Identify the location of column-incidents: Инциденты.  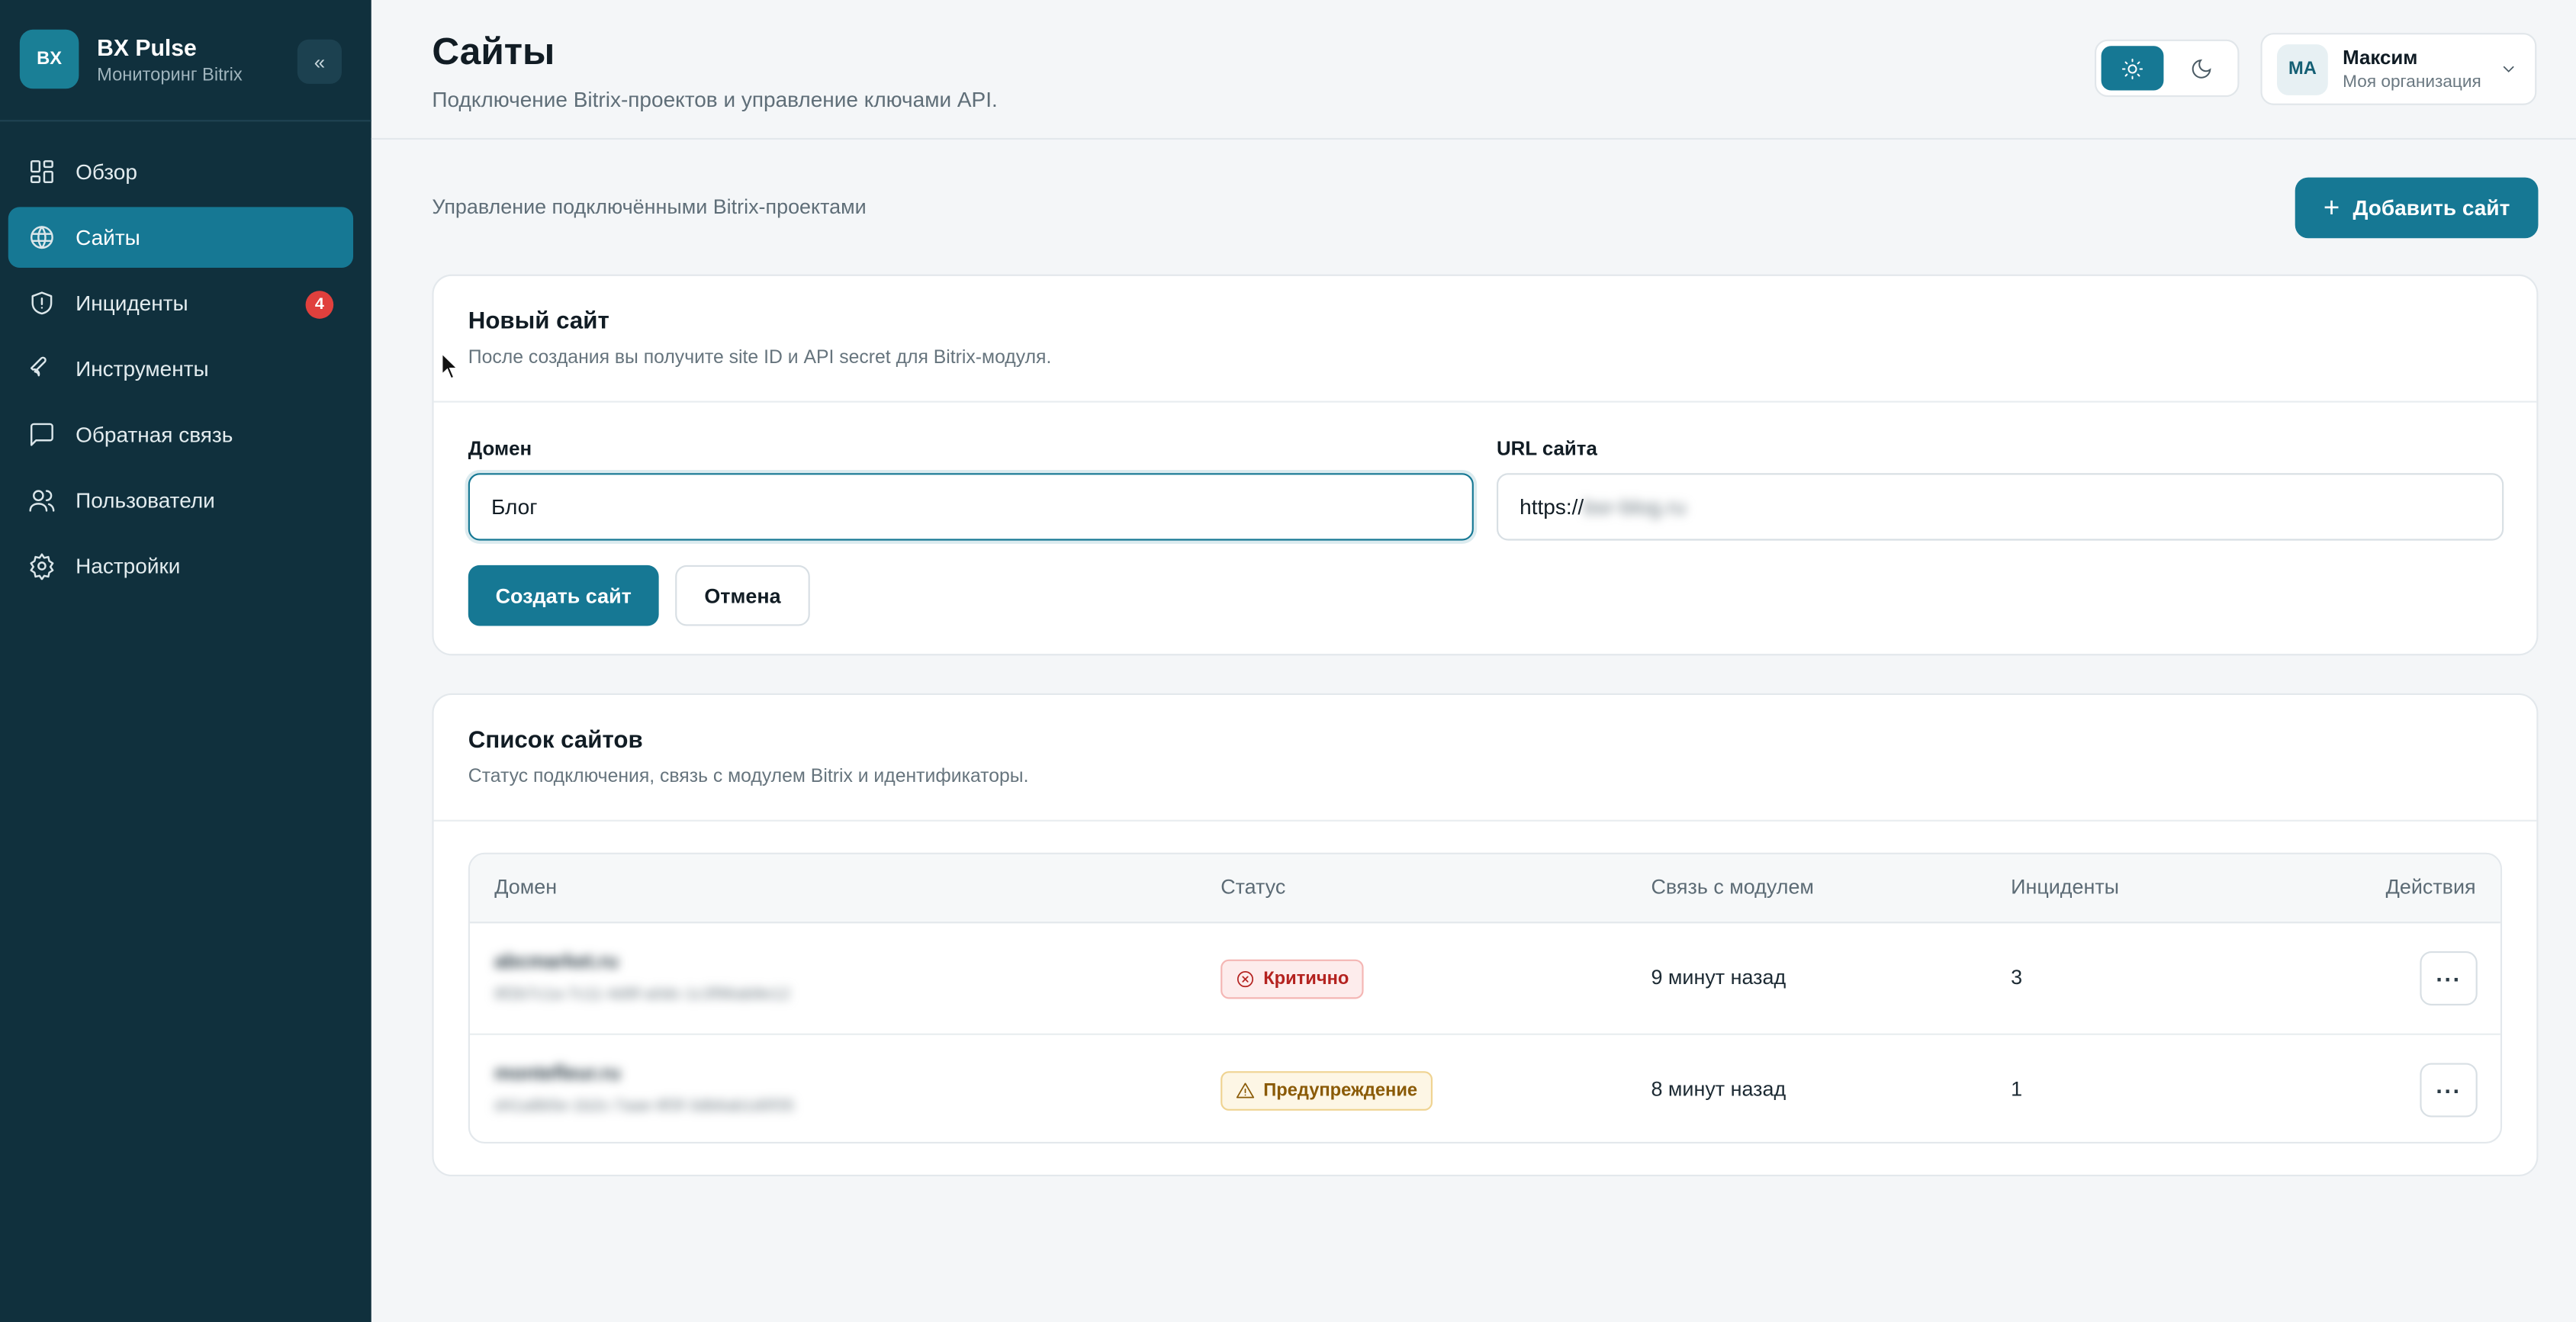
(2065, 887).